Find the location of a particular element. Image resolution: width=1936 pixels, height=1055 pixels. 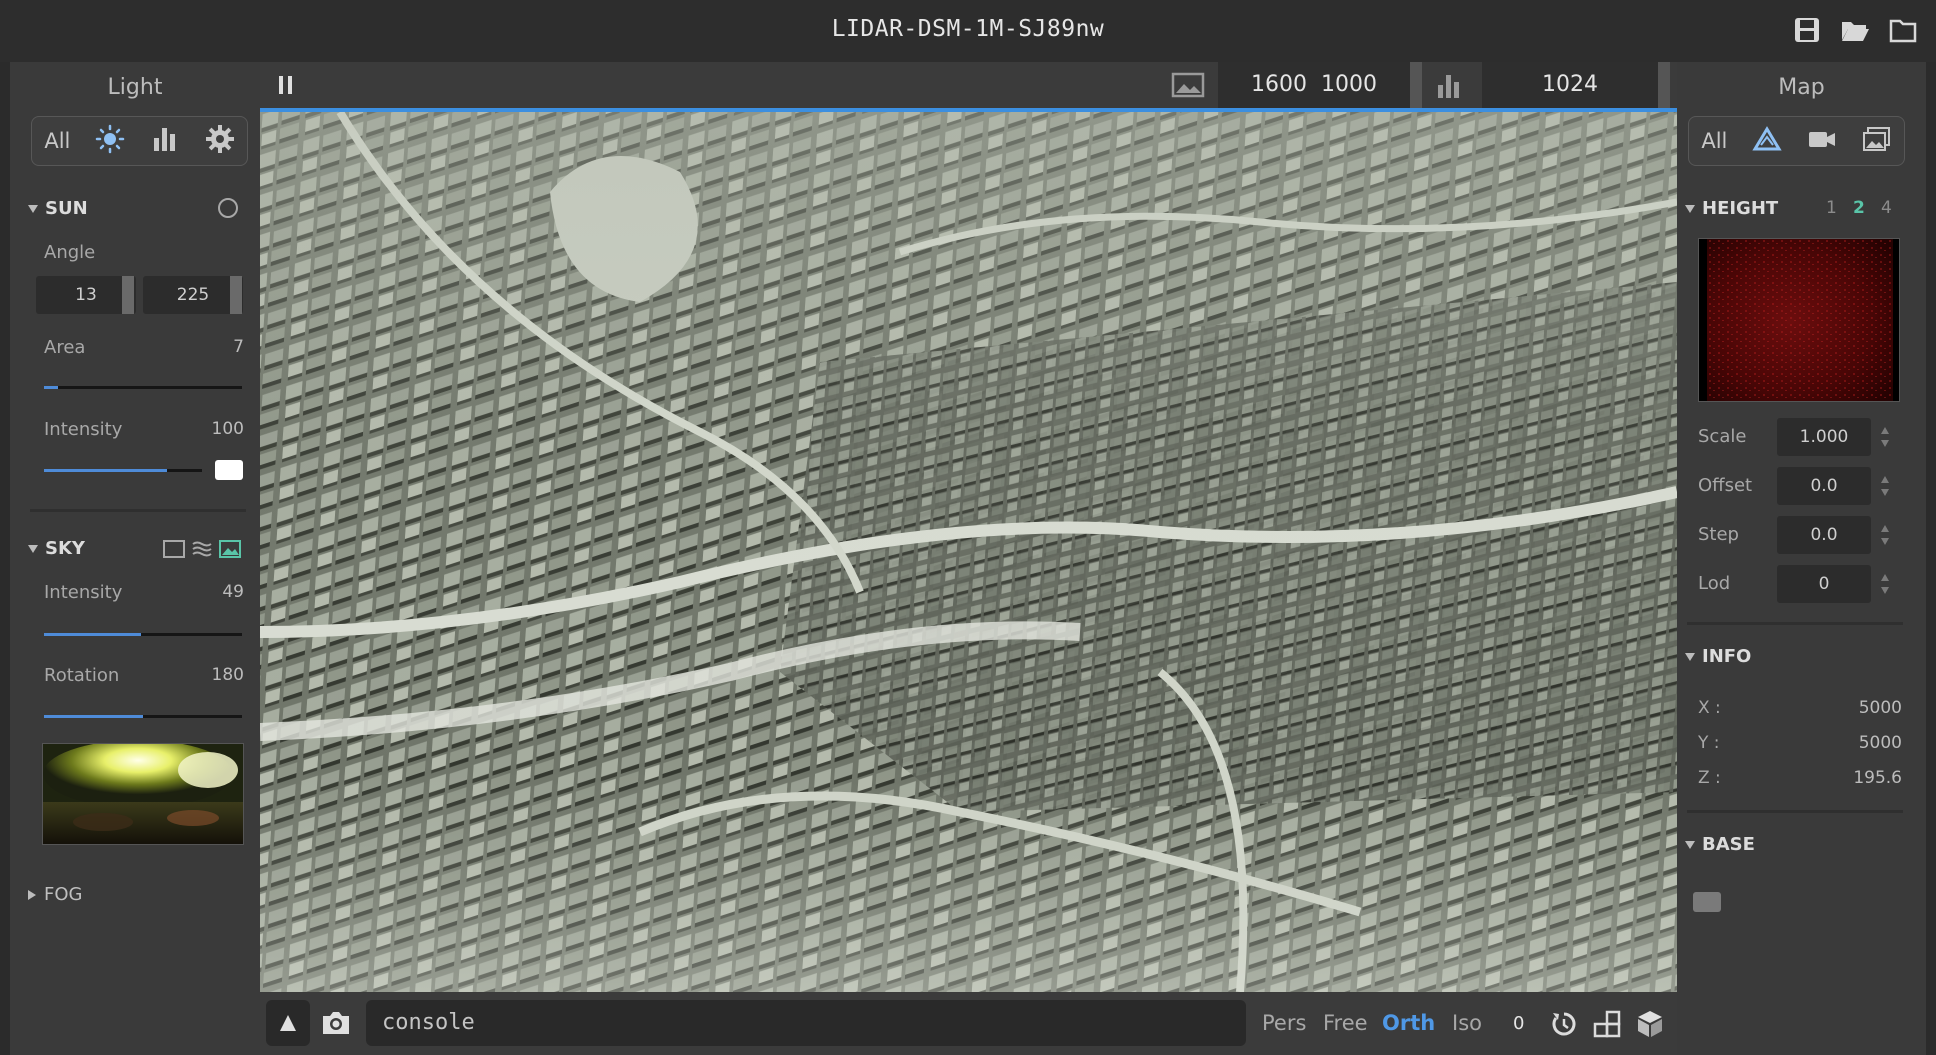

angle-elevation-field: 13 is located at coordinates (86, 295).